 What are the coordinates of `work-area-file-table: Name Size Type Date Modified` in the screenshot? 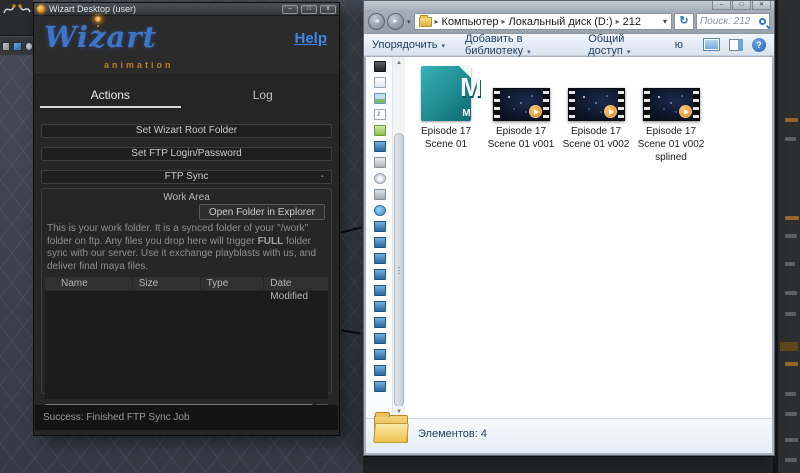 It's located at (186, 344).